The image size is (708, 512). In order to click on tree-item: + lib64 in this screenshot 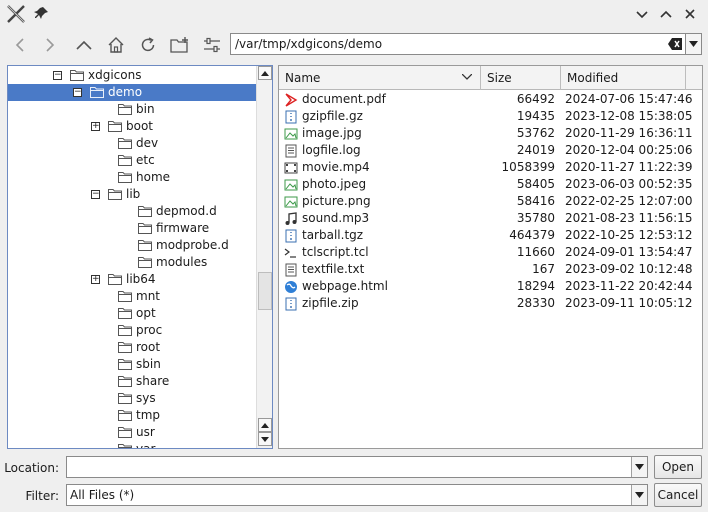, I will do `click(132, 279)`.